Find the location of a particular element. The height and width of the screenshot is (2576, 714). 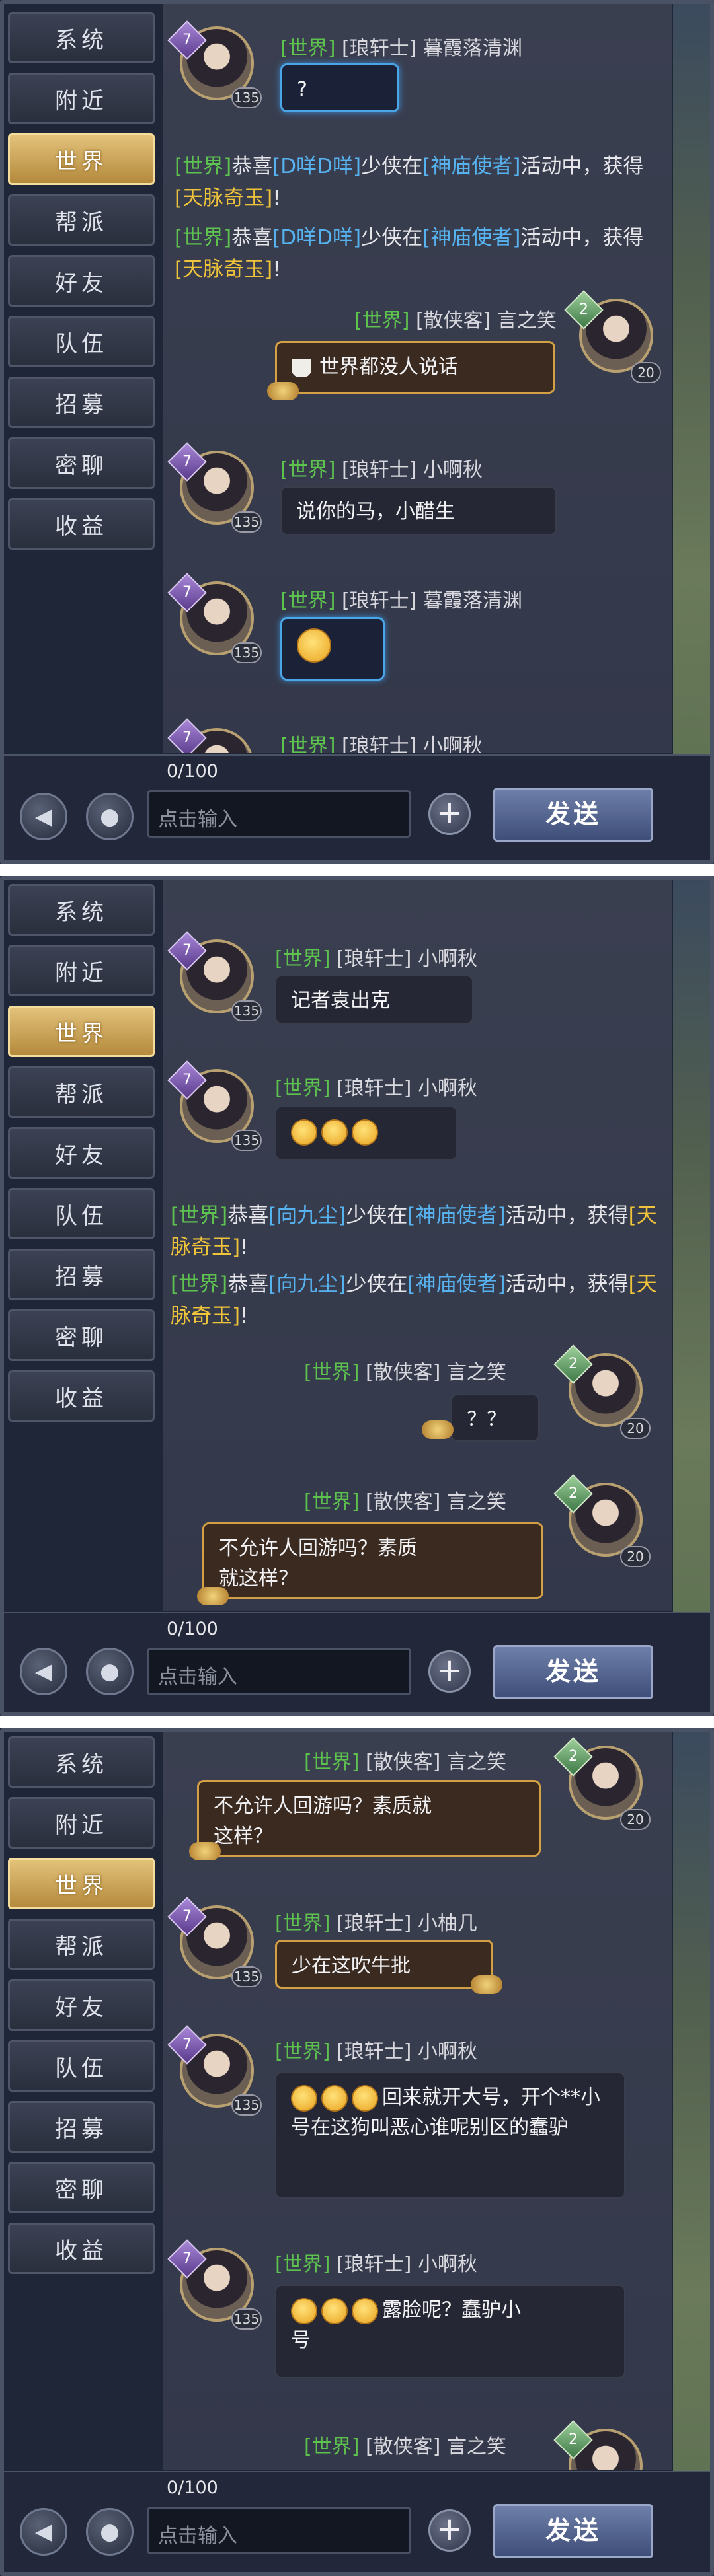

message-text: ？？ is located at coordinates (486, 1419).